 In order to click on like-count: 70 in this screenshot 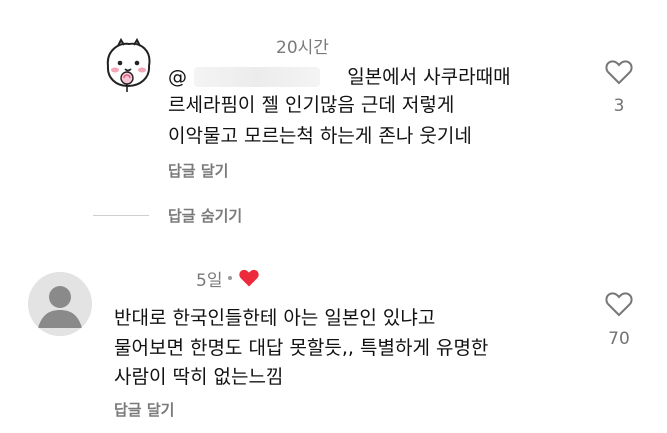, I will do `click(619, 339)`.